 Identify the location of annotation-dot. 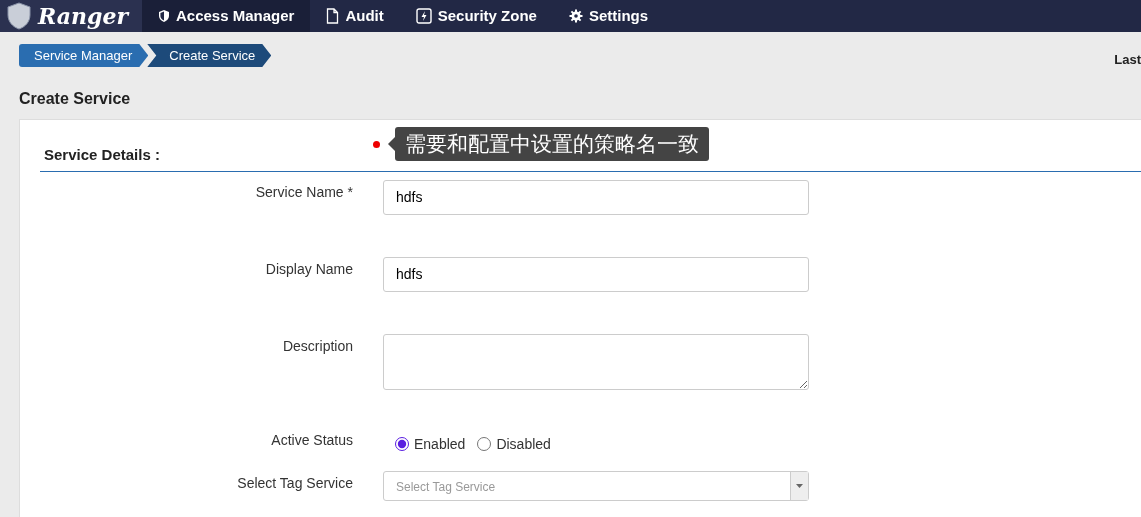
(376, 144).